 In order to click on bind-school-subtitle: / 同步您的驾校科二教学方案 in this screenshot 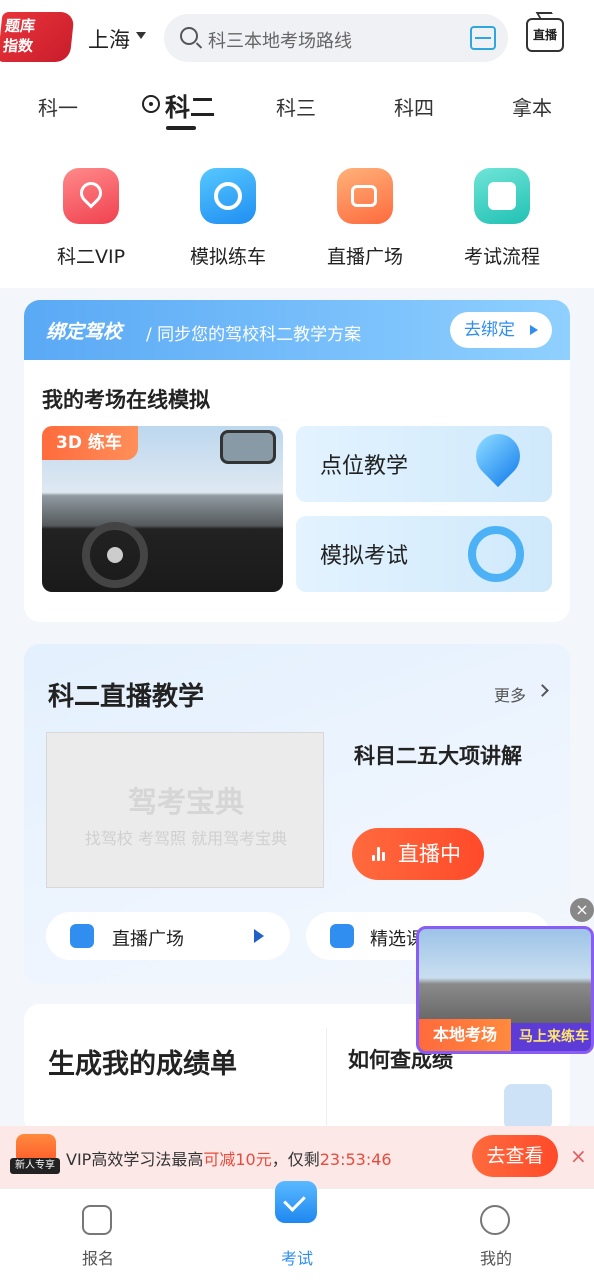, I will do `click(254, 335)`.